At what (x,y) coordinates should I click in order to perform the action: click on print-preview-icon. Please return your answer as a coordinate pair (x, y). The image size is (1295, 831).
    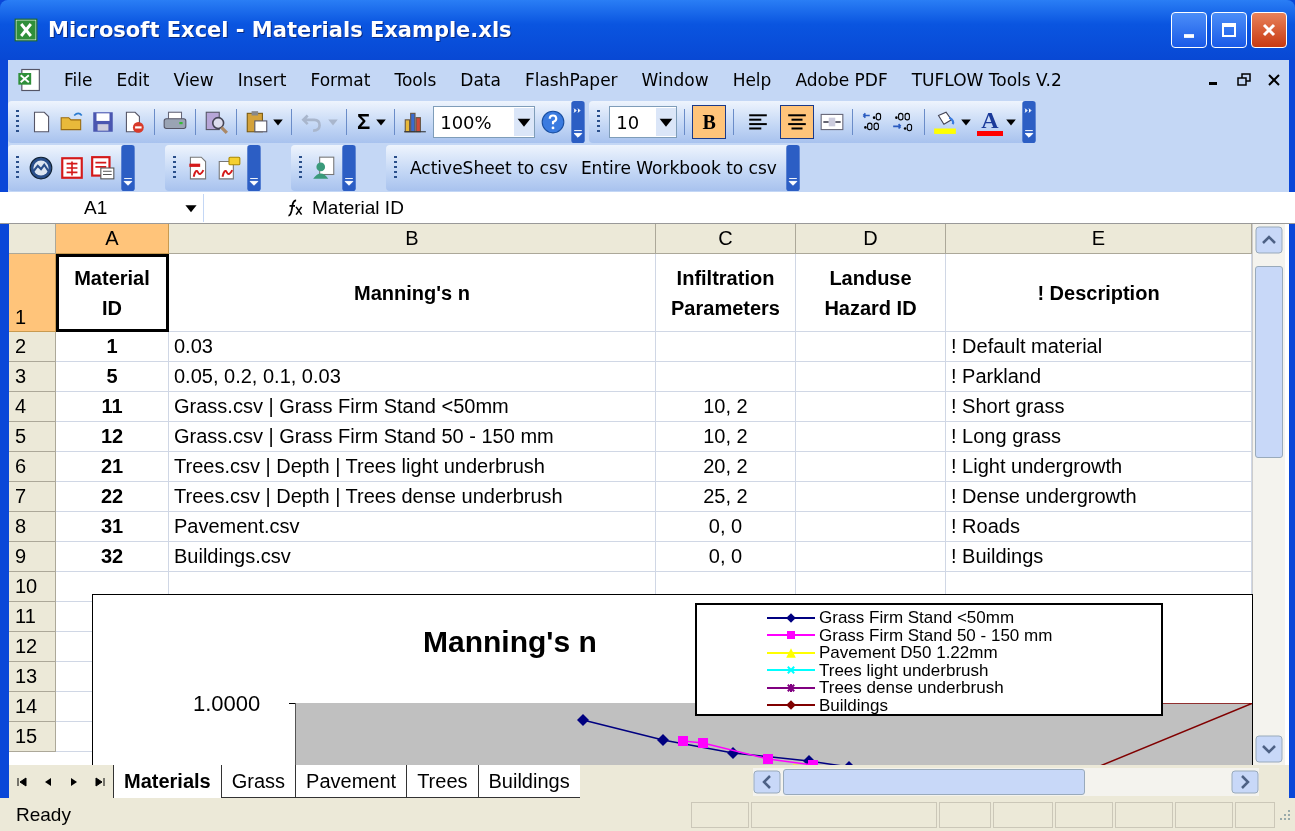
    Looking at the image, I should click on (216, 122).